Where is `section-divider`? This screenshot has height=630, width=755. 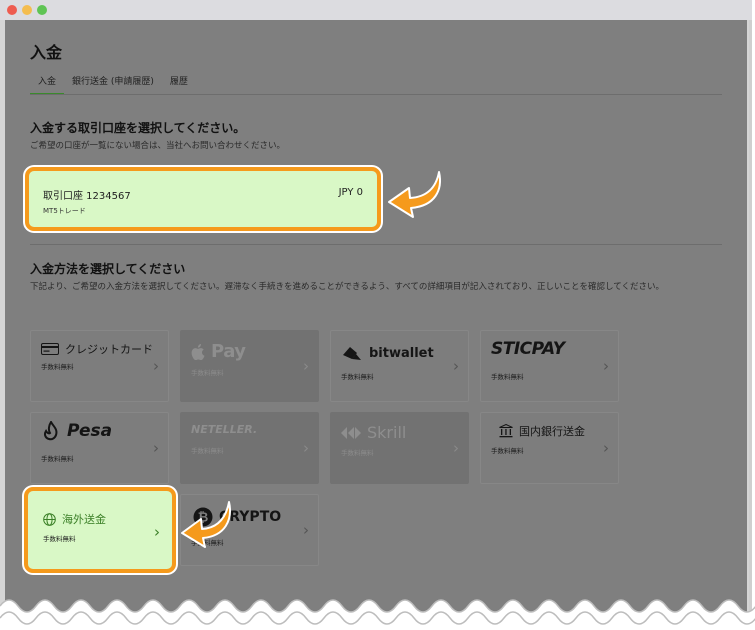 section-divider is located at coordinates (376, 244).